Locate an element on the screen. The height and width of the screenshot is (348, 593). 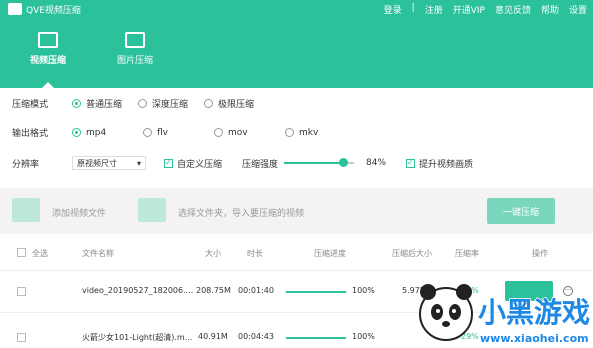
panda-icon is located at coordinates (446, 312).